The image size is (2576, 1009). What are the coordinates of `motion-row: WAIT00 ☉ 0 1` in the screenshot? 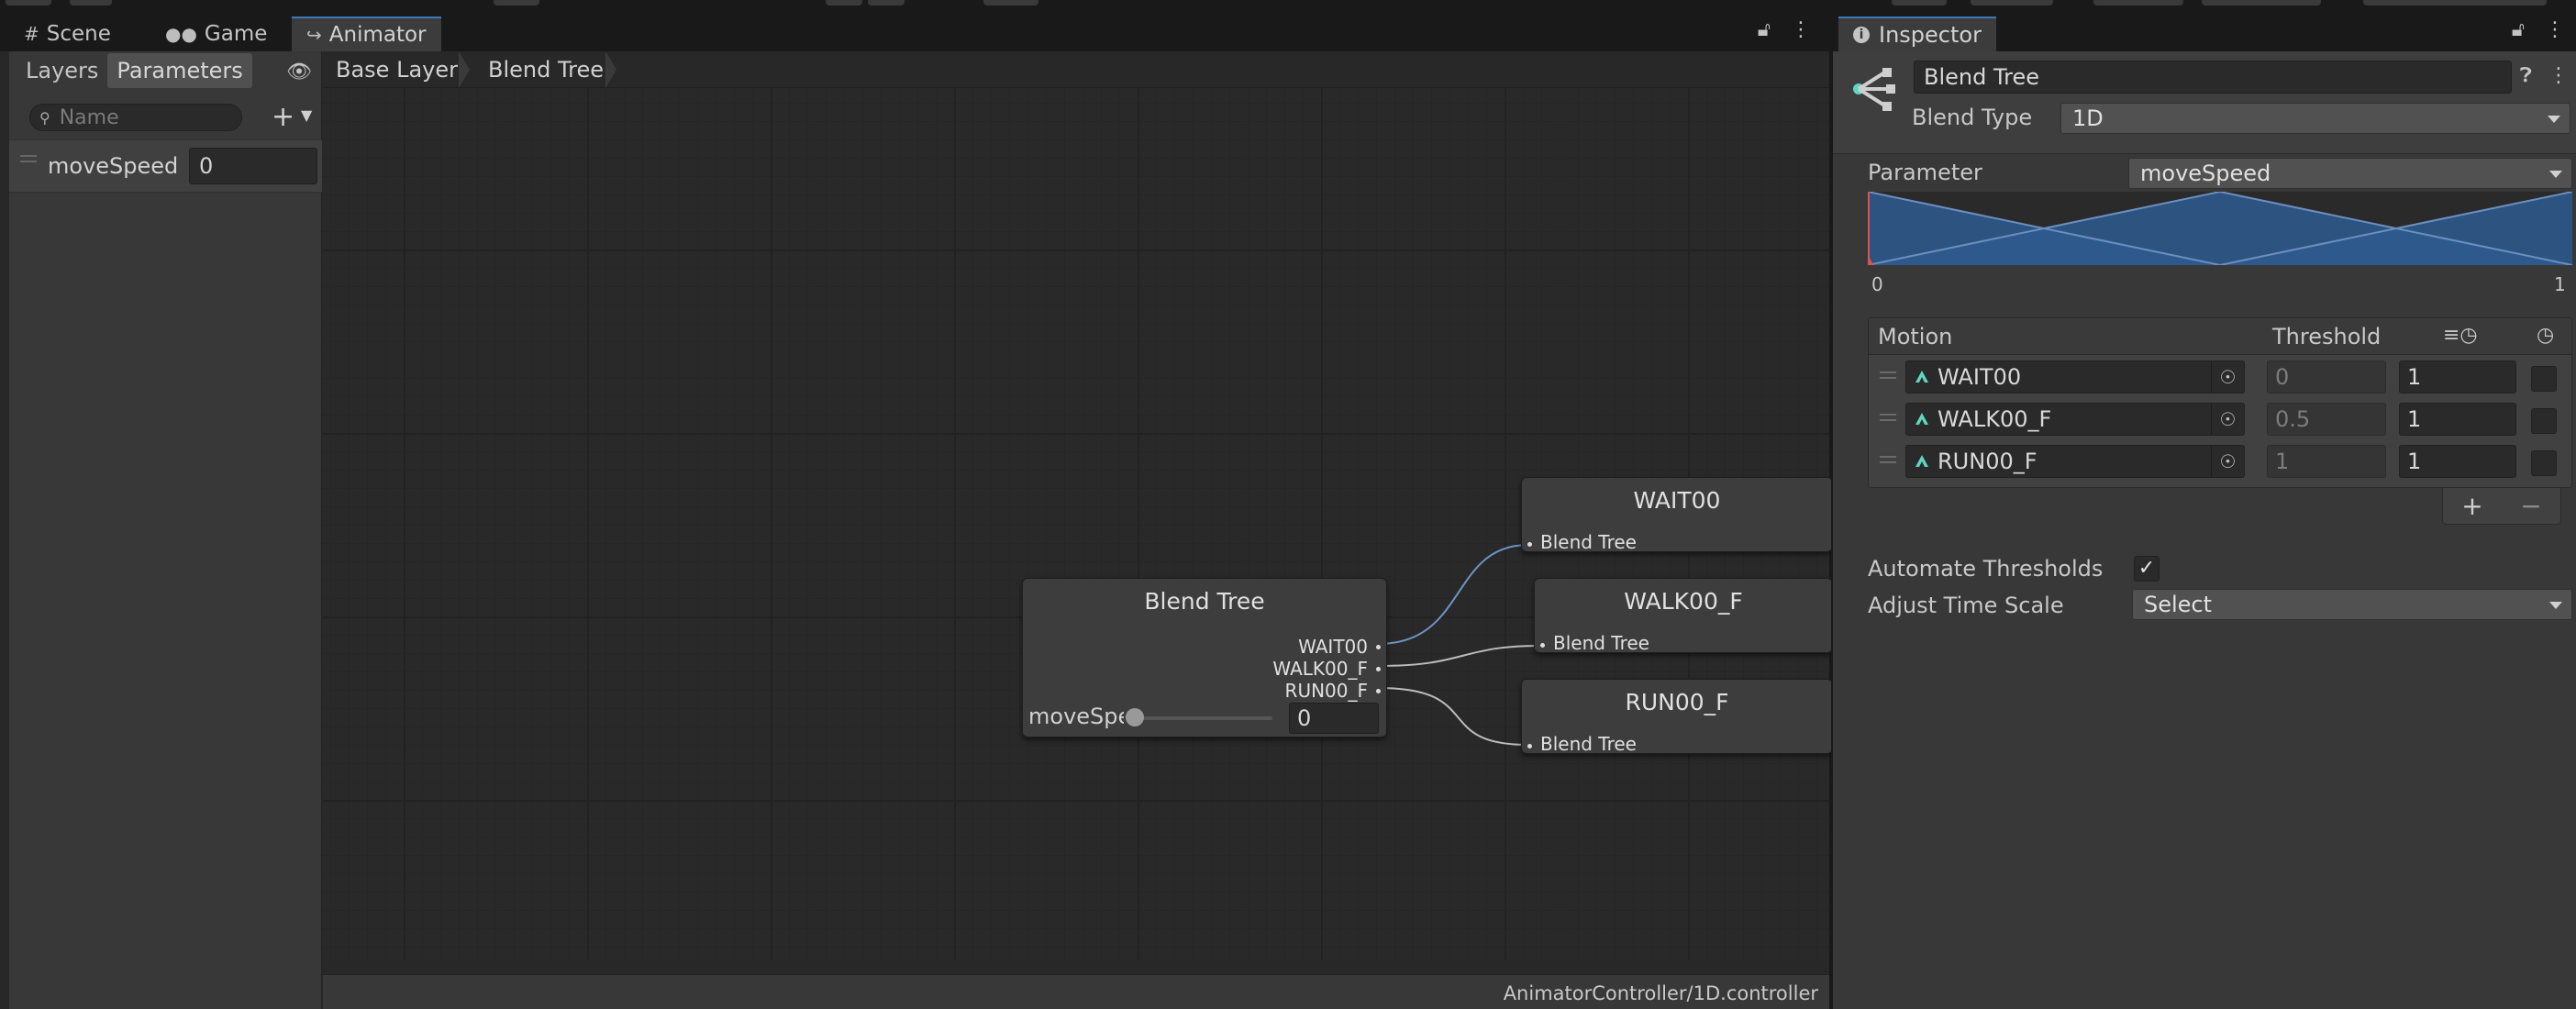 It's located at (2220, 376).